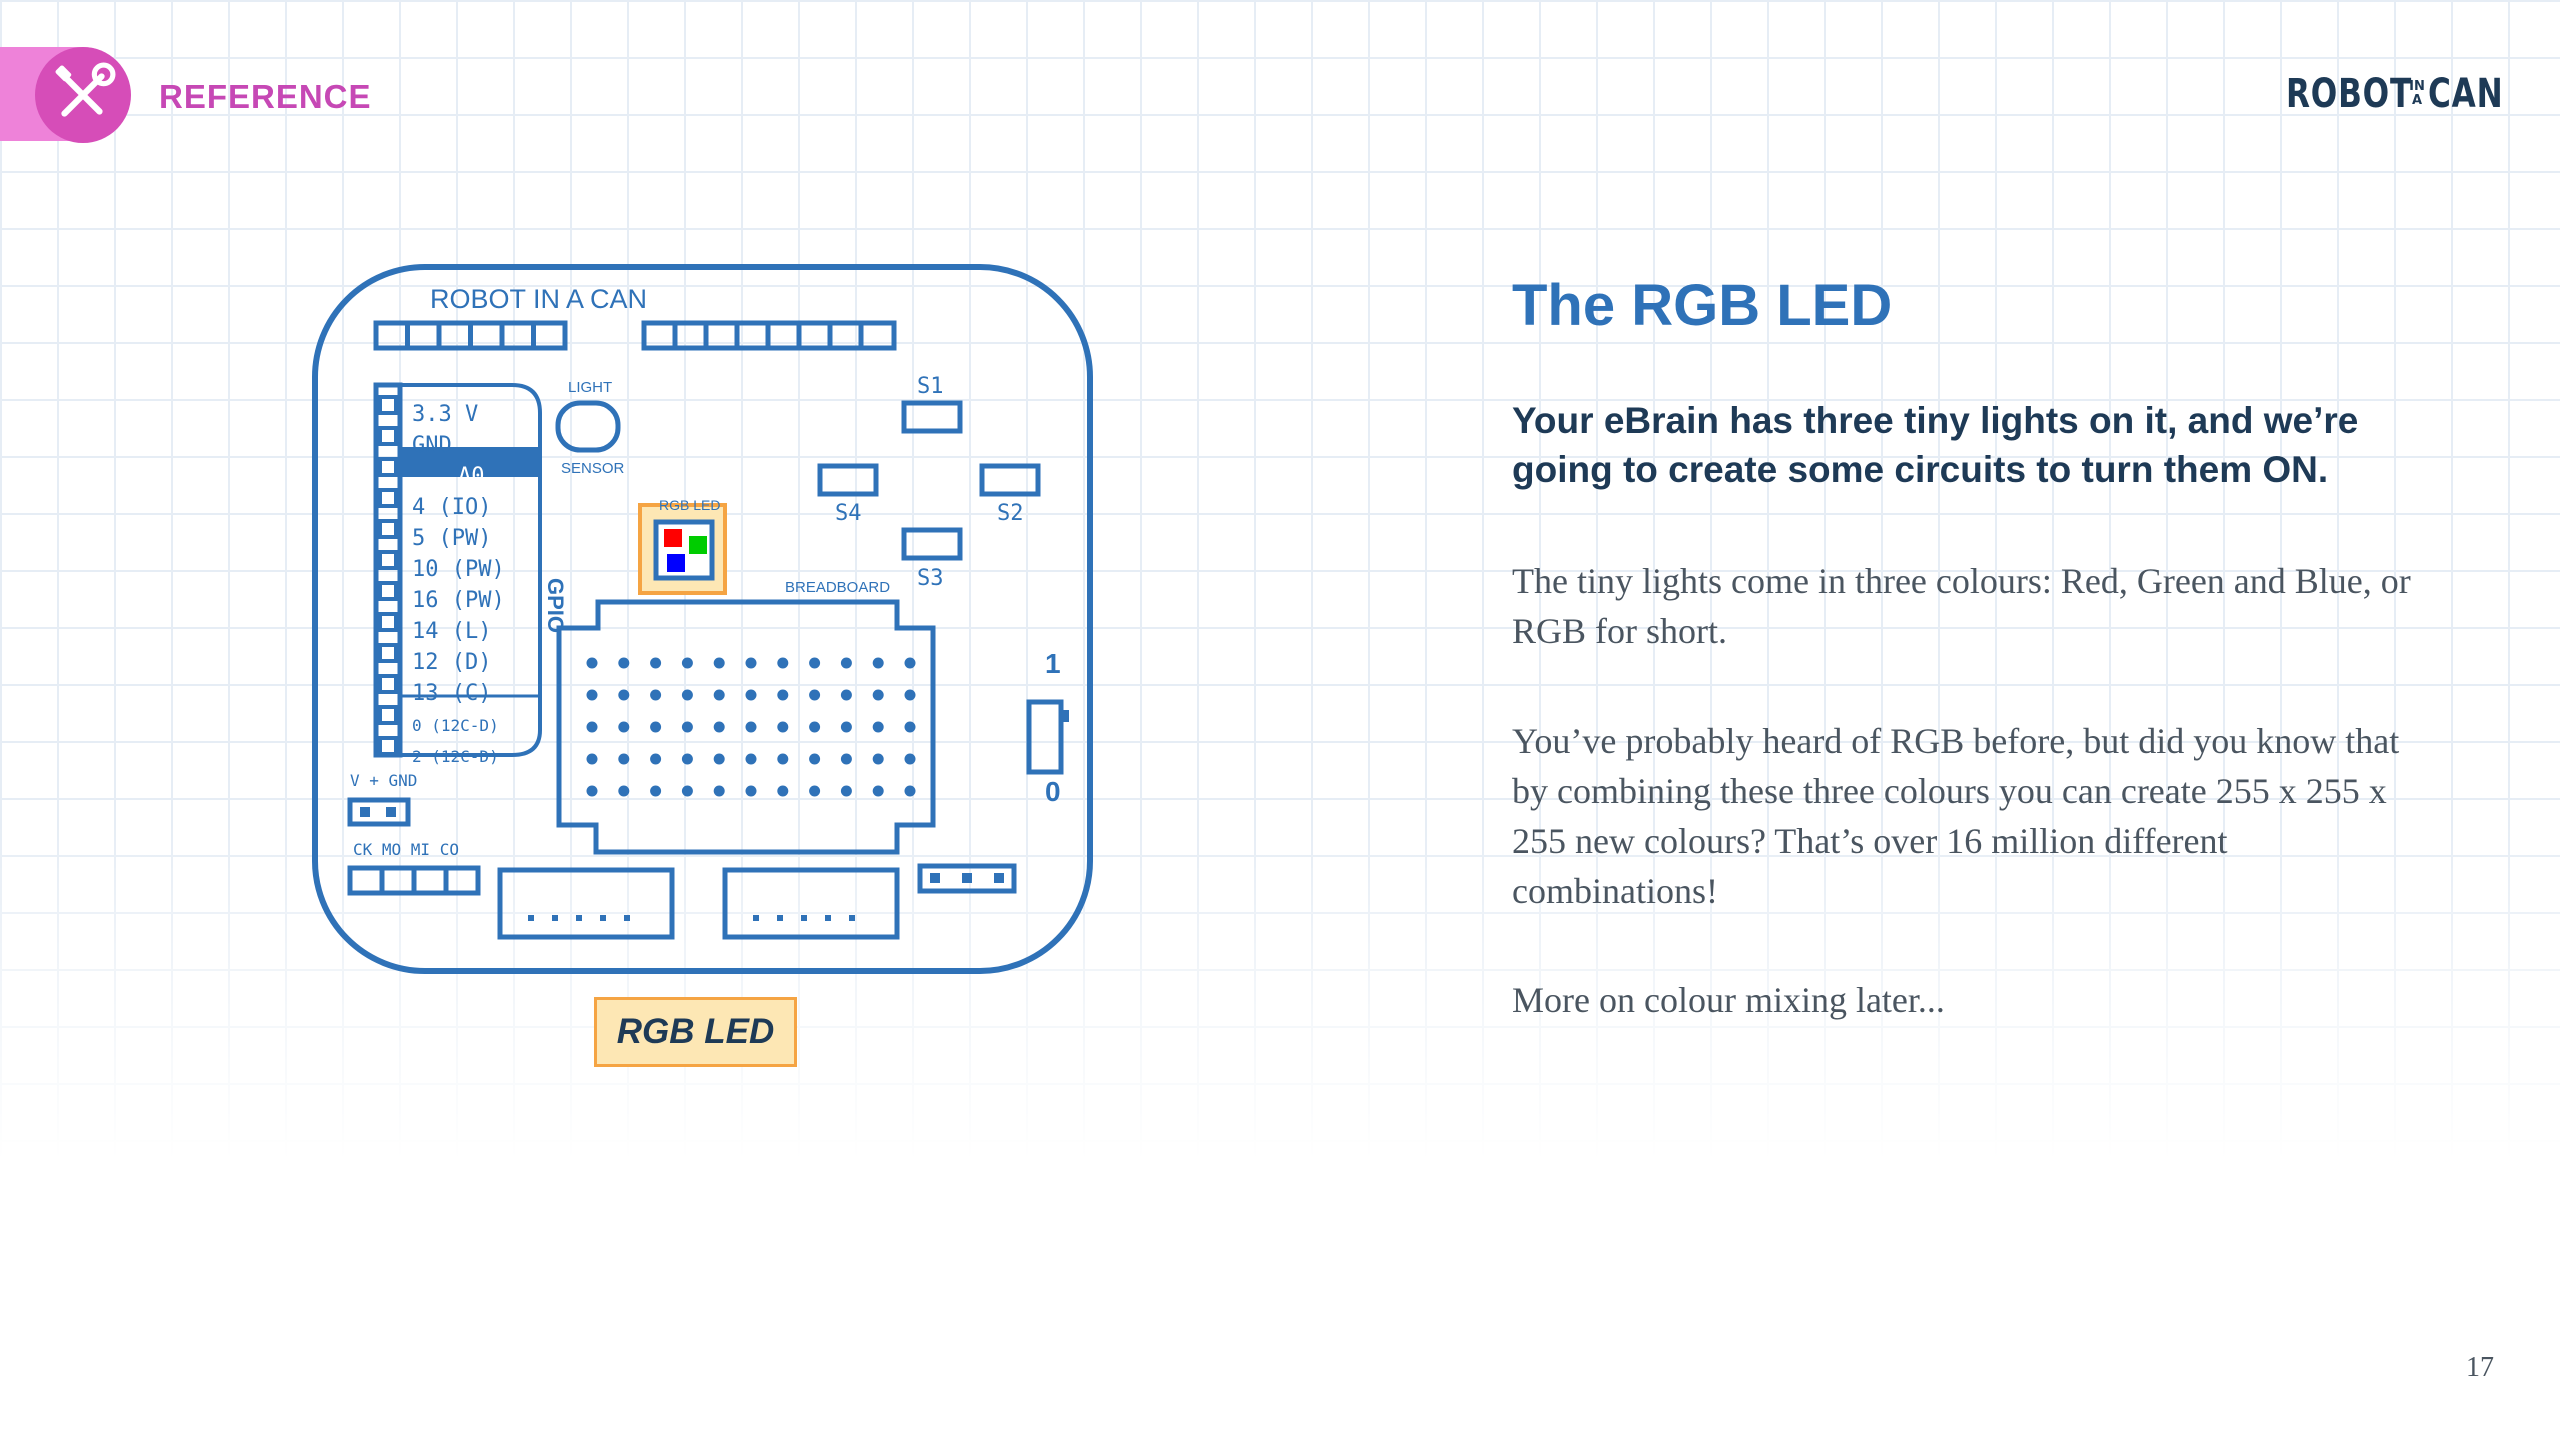 The height and width of the screenshot is (1440, 2560). Describe the element at coordinates (1010, 513) in the screenshot. I see `switch-s2: S2` at that location.